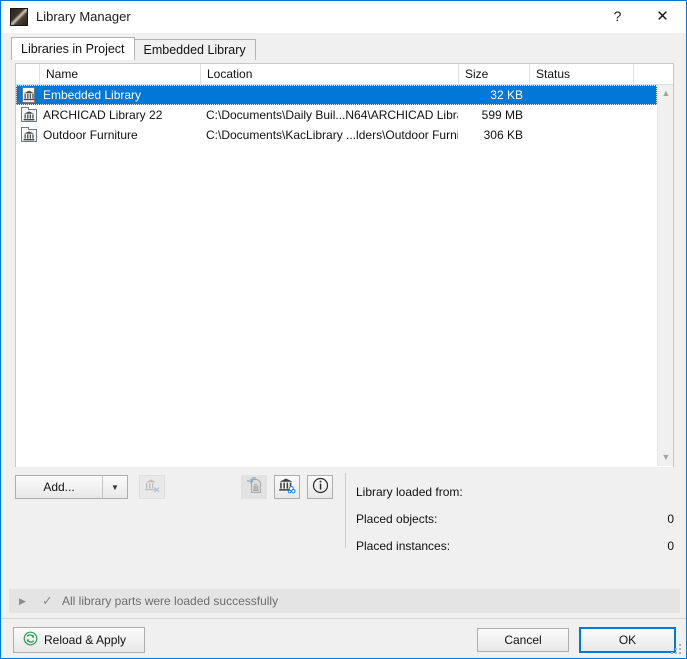  What do you see at coordinates (502, 115) in the screenshot?
I see `row-size: 599 MB` at bounding box center [502, 115].